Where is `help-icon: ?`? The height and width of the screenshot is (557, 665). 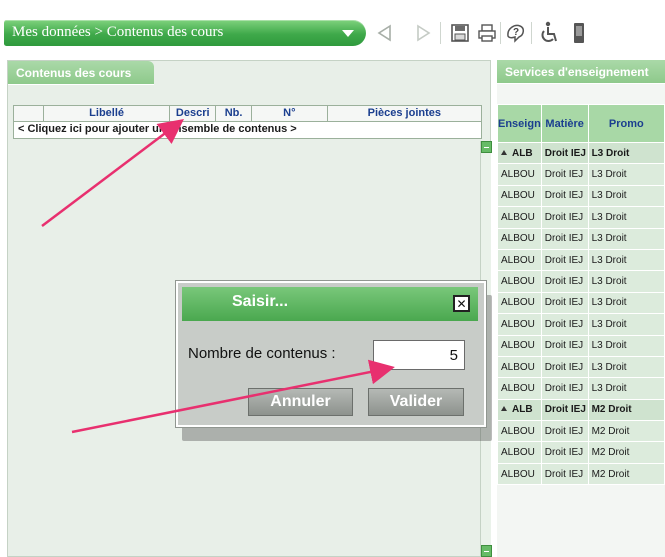
help-icon: ? is located at coordinates (516, 33).